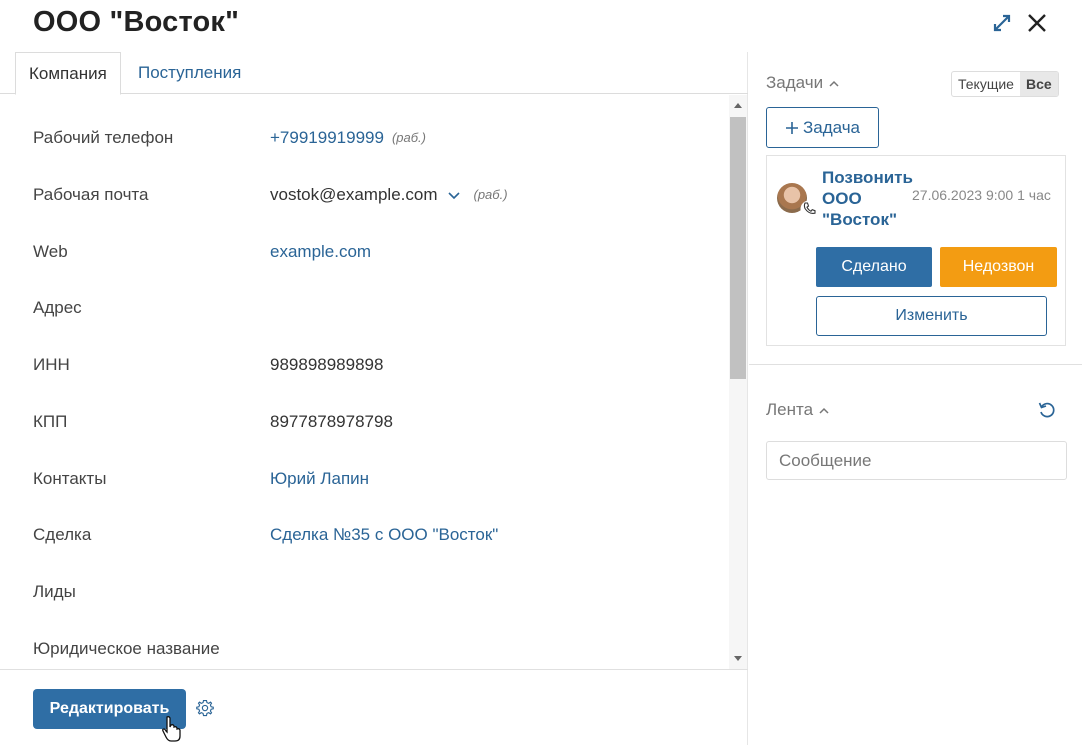 The width and height of the screenshot is (1082, 745). I want to click on add-task-button: Задача, so click(822, 127).